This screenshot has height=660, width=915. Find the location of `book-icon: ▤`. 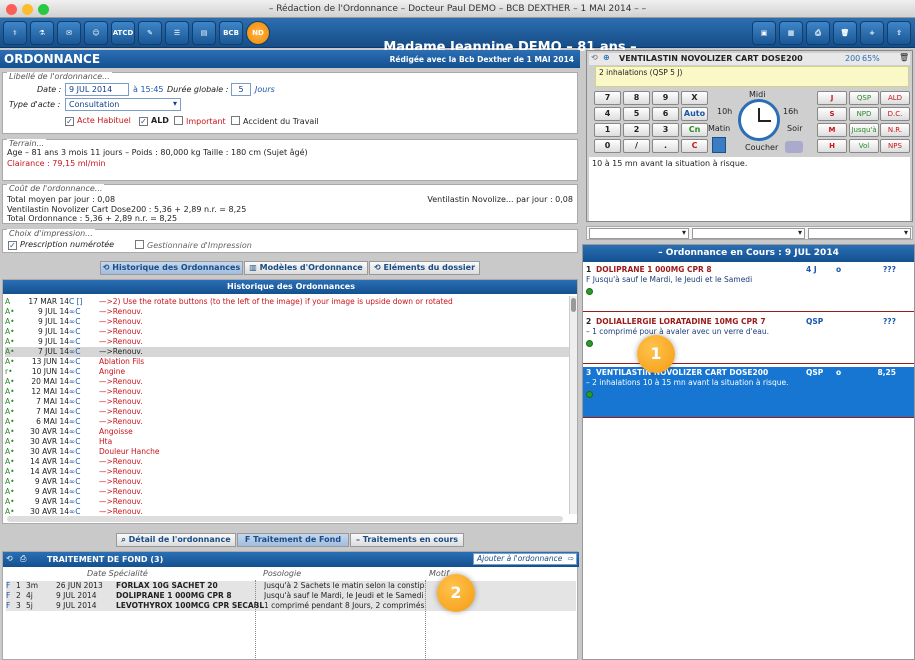

book-icon: ▤ is located at coordinates (204, 33).